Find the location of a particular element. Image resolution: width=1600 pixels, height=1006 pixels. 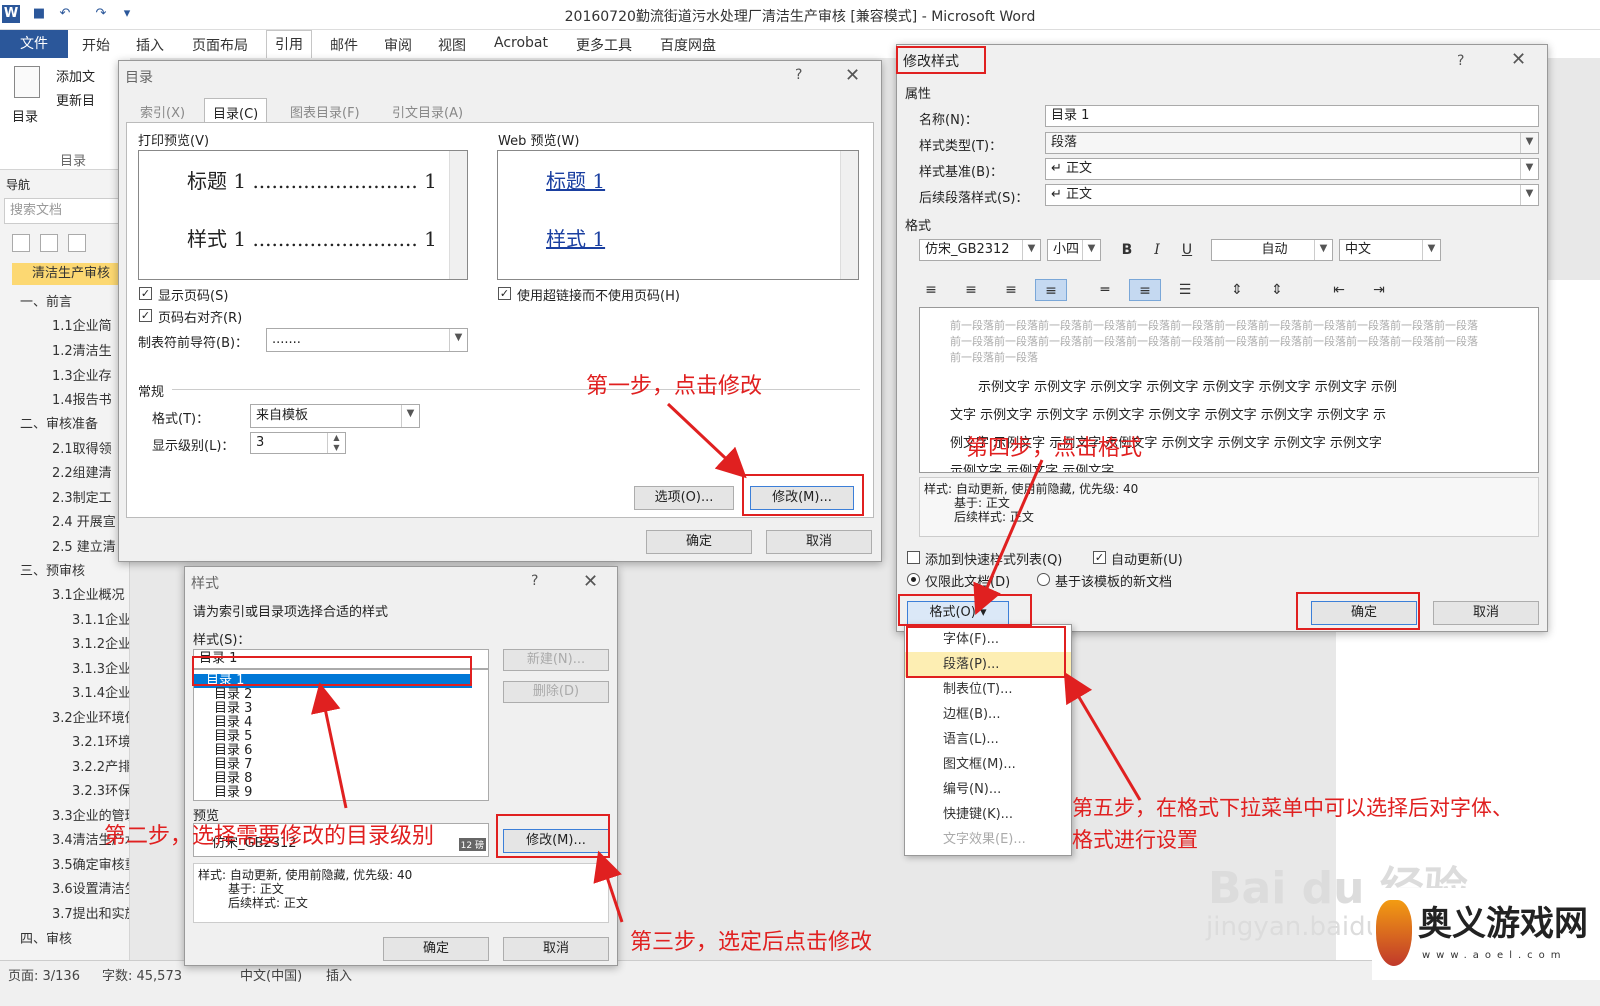

arrow-step3 is located at coordinates (608, 886).